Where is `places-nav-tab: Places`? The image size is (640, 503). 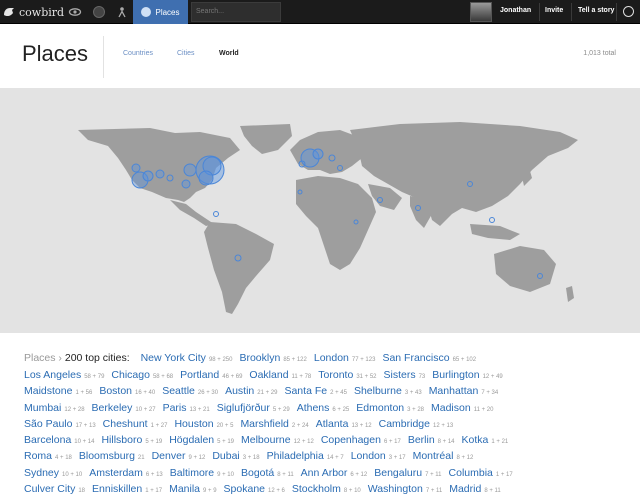
places-nav-tab: Places is located at coordinates (160, 12).